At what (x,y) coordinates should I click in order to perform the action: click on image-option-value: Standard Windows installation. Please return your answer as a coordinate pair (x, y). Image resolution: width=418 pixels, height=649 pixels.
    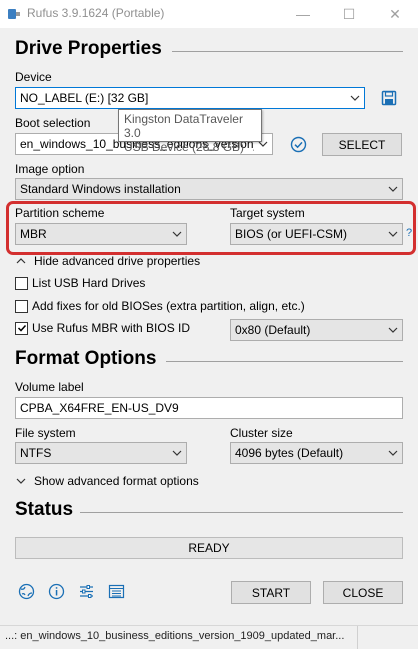
    Looking at the image, I should click on (100, 189).